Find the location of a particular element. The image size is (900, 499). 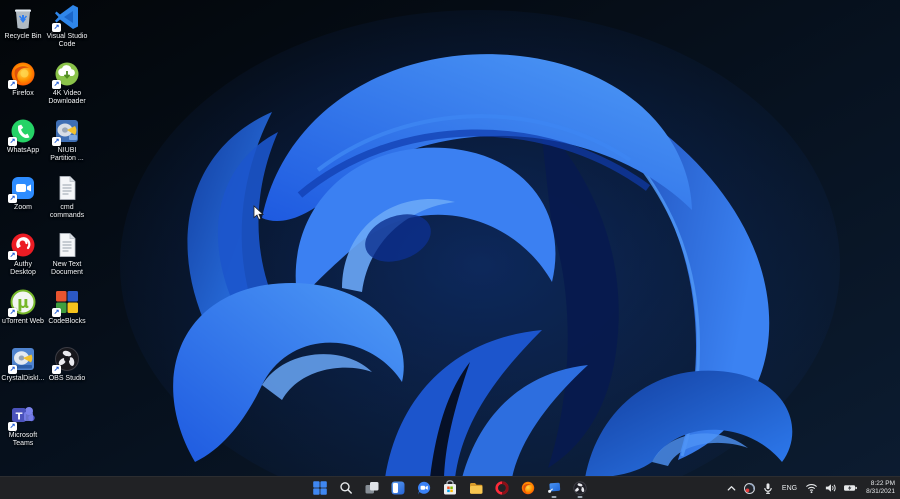

search-icon is located at coordinates (346, 488).